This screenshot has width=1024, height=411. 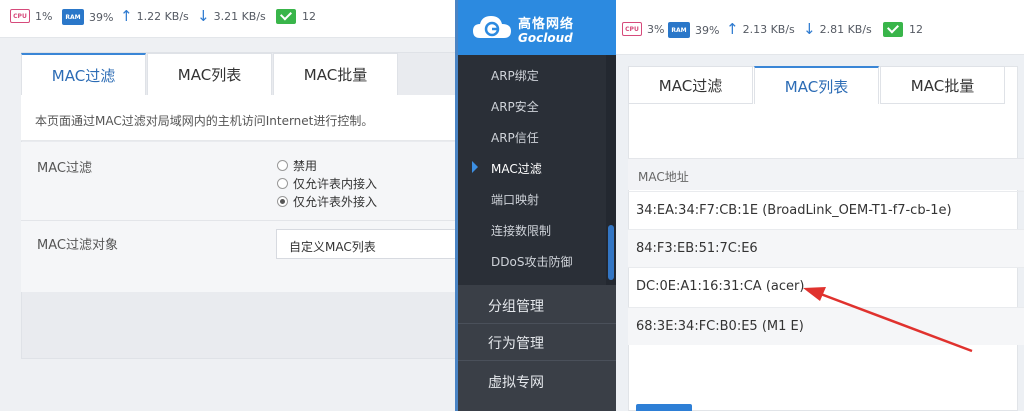 I want to click on sidebar-item-ddos: DDoS攻击防御, so click(x=531, y=261).